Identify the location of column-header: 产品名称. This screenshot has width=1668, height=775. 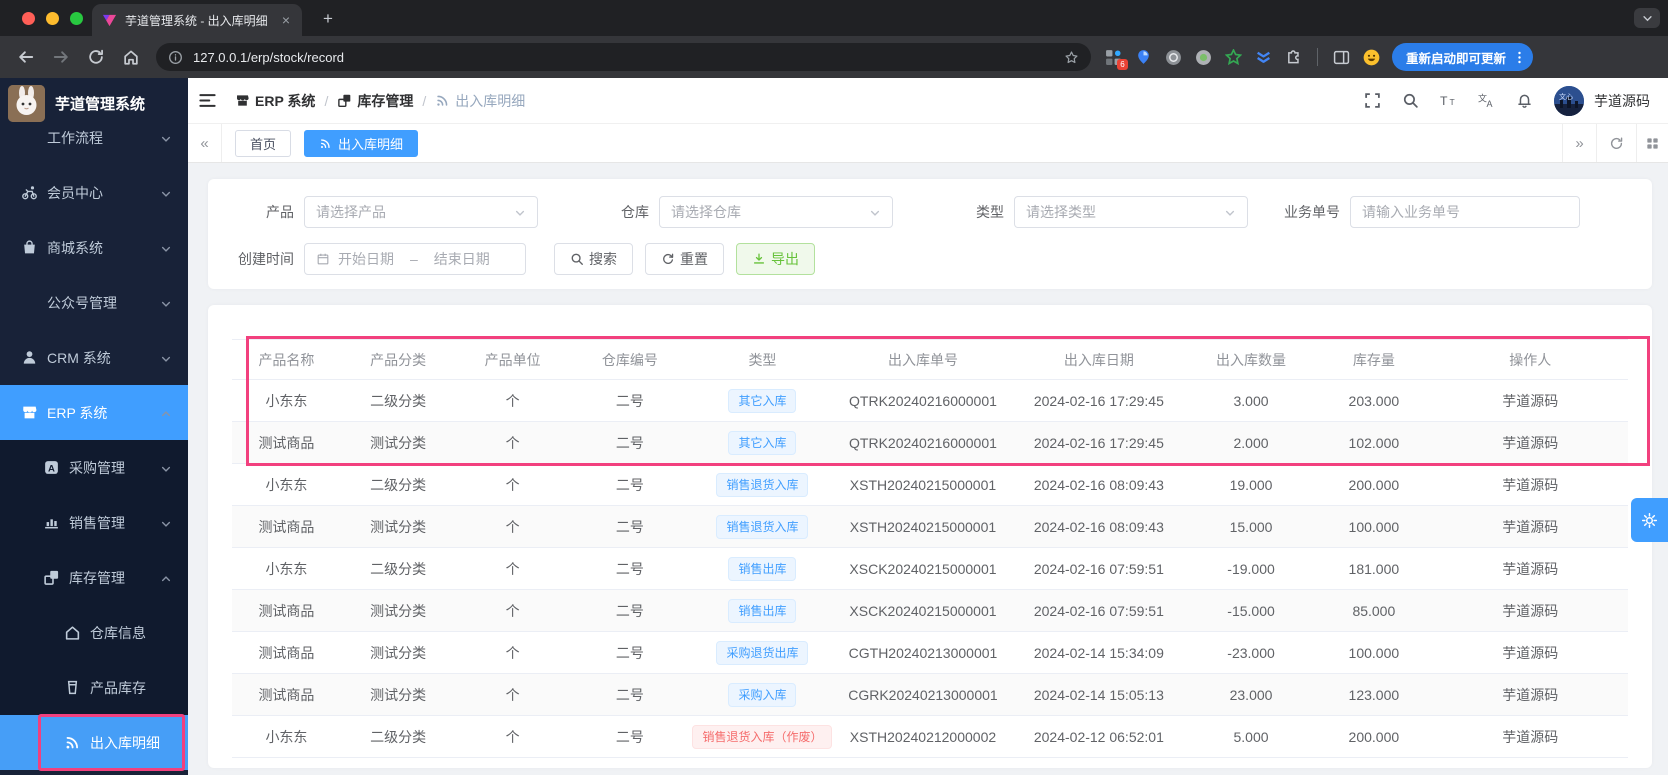
(286, 359).